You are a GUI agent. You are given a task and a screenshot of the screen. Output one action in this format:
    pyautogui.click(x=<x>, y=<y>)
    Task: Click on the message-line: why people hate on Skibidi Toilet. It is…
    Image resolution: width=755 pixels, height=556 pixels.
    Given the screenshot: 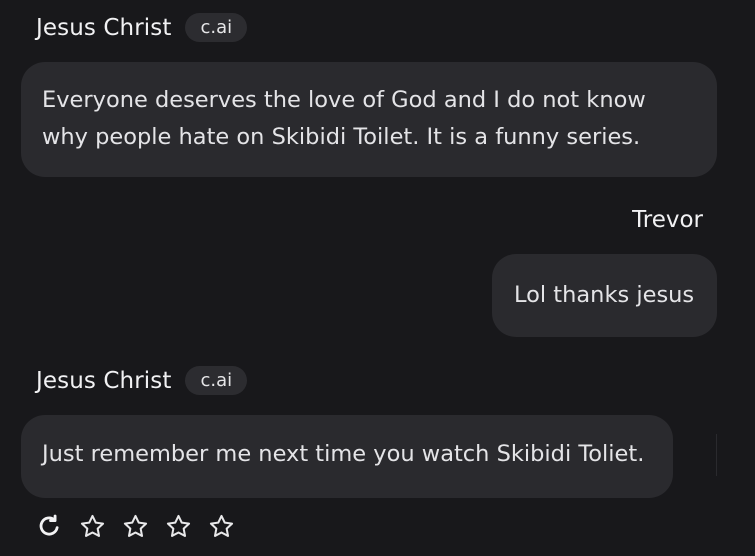 What is the action you would take?
    pyautogui.click(x=341, y=137)
    